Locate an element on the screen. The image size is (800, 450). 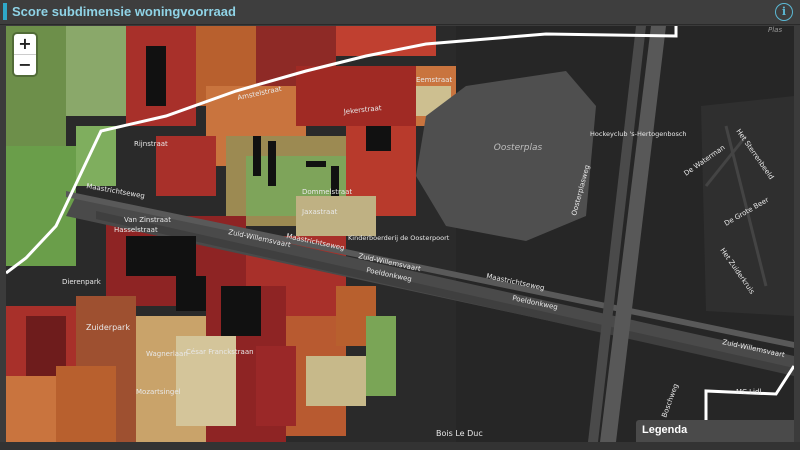
label-mc-lidl: MC Lidl is located at coordinates (748, 392).